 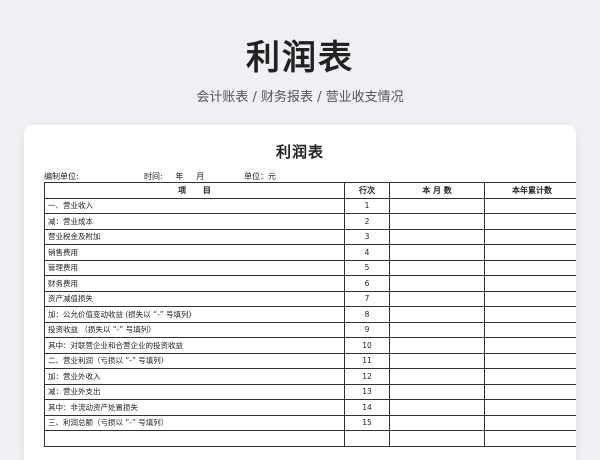 What do you see at coordinates (437, 190) in the screenshot?
I see `column-header-month: 本 月 数` at bounding box center [437, 190].